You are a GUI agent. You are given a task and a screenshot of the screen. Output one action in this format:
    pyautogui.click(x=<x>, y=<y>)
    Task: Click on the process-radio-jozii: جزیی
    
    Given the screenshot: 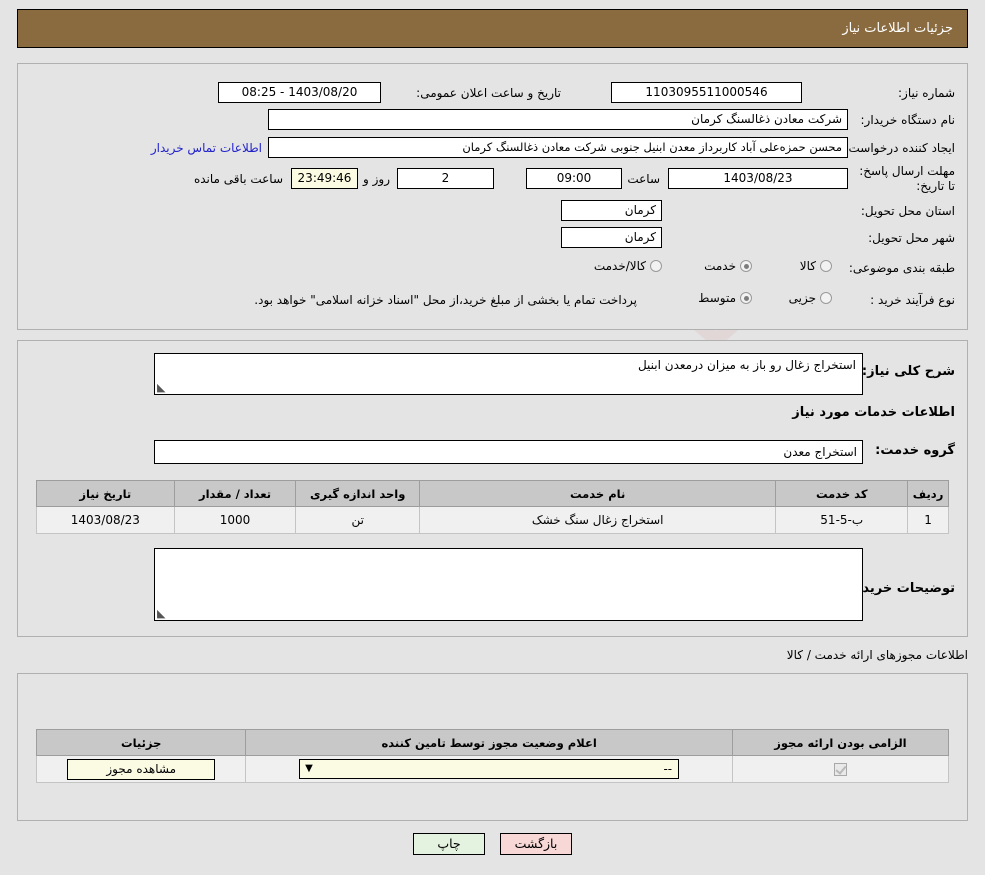 What is the action you would take?
    pyautogui.click(x=805, y=298)
    